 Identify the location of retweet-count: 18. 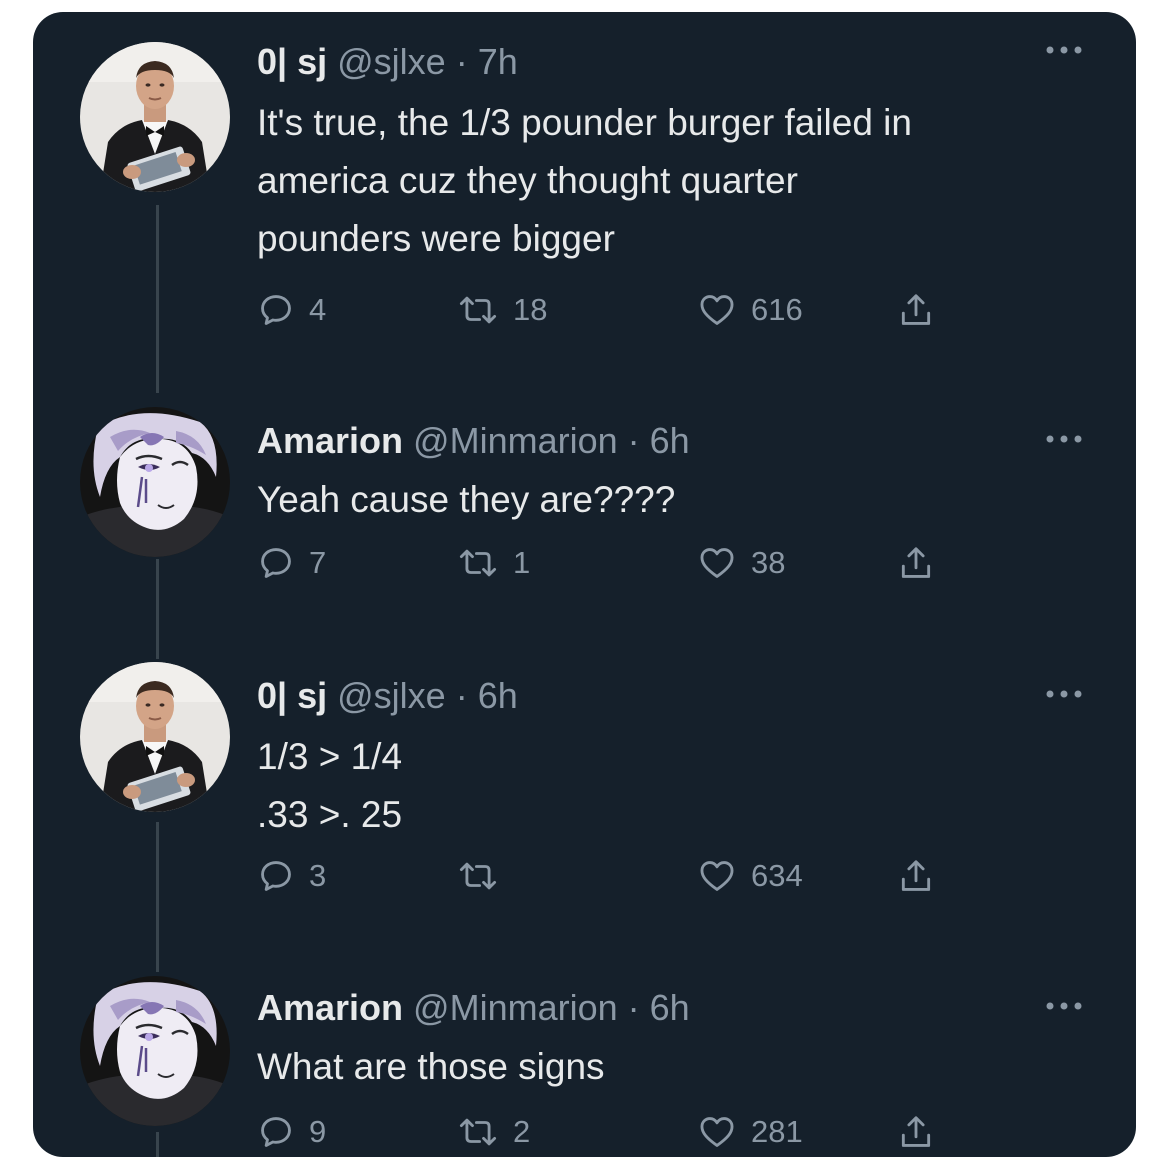
(530, 309).